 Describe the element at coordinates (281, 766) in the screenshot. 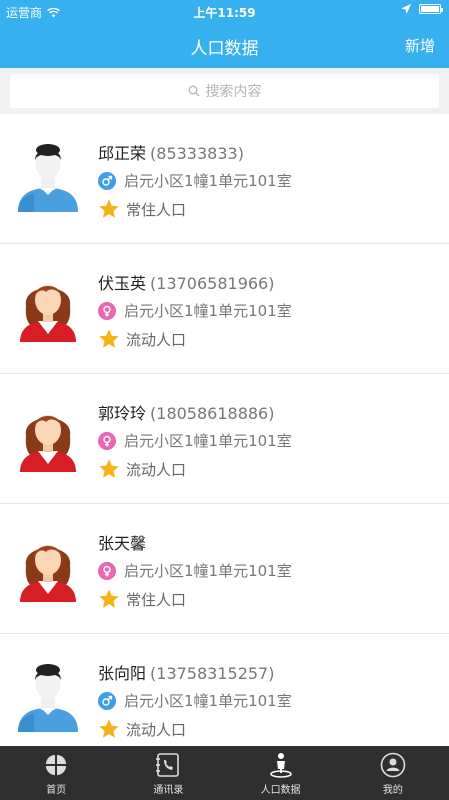

I see `person-location-icon` at that location.